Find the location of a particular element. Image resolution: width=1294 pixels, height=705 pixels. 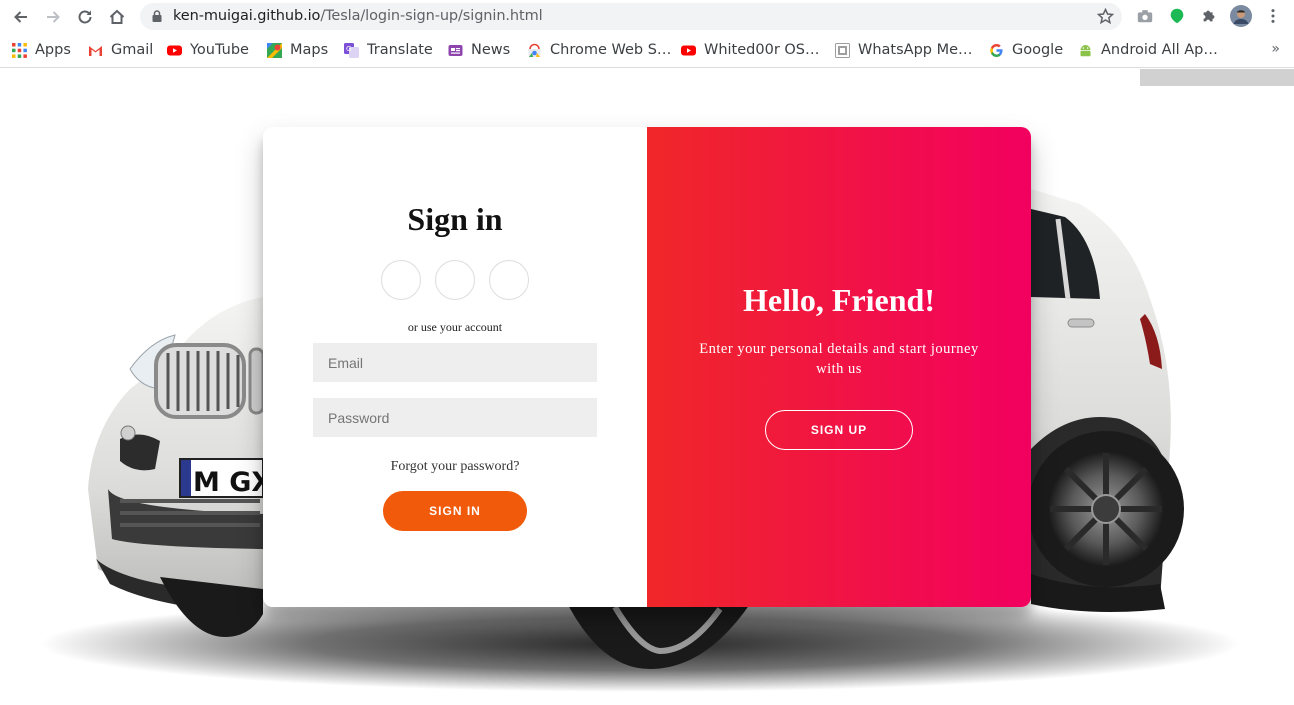

maps-icon is located at coordinates (274, 50).